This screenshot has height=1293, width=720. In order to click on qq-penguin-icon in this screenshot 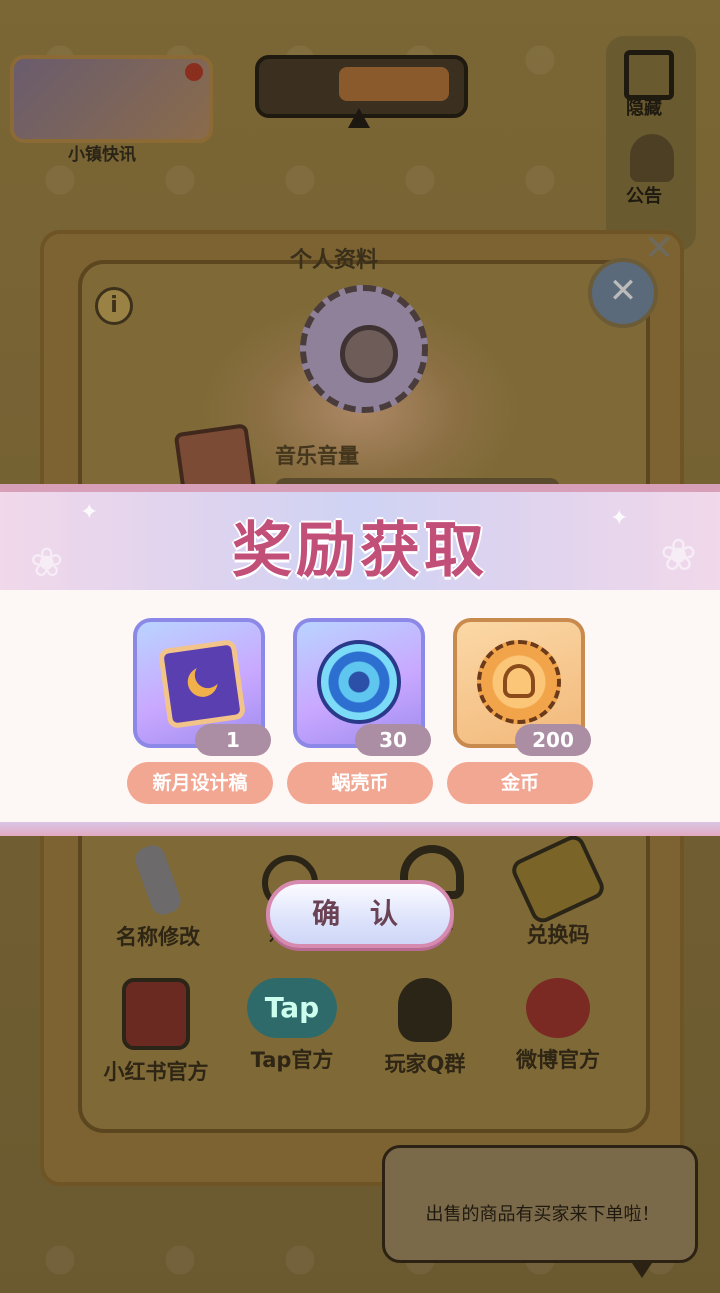, I will do `click(425, 1010)`.